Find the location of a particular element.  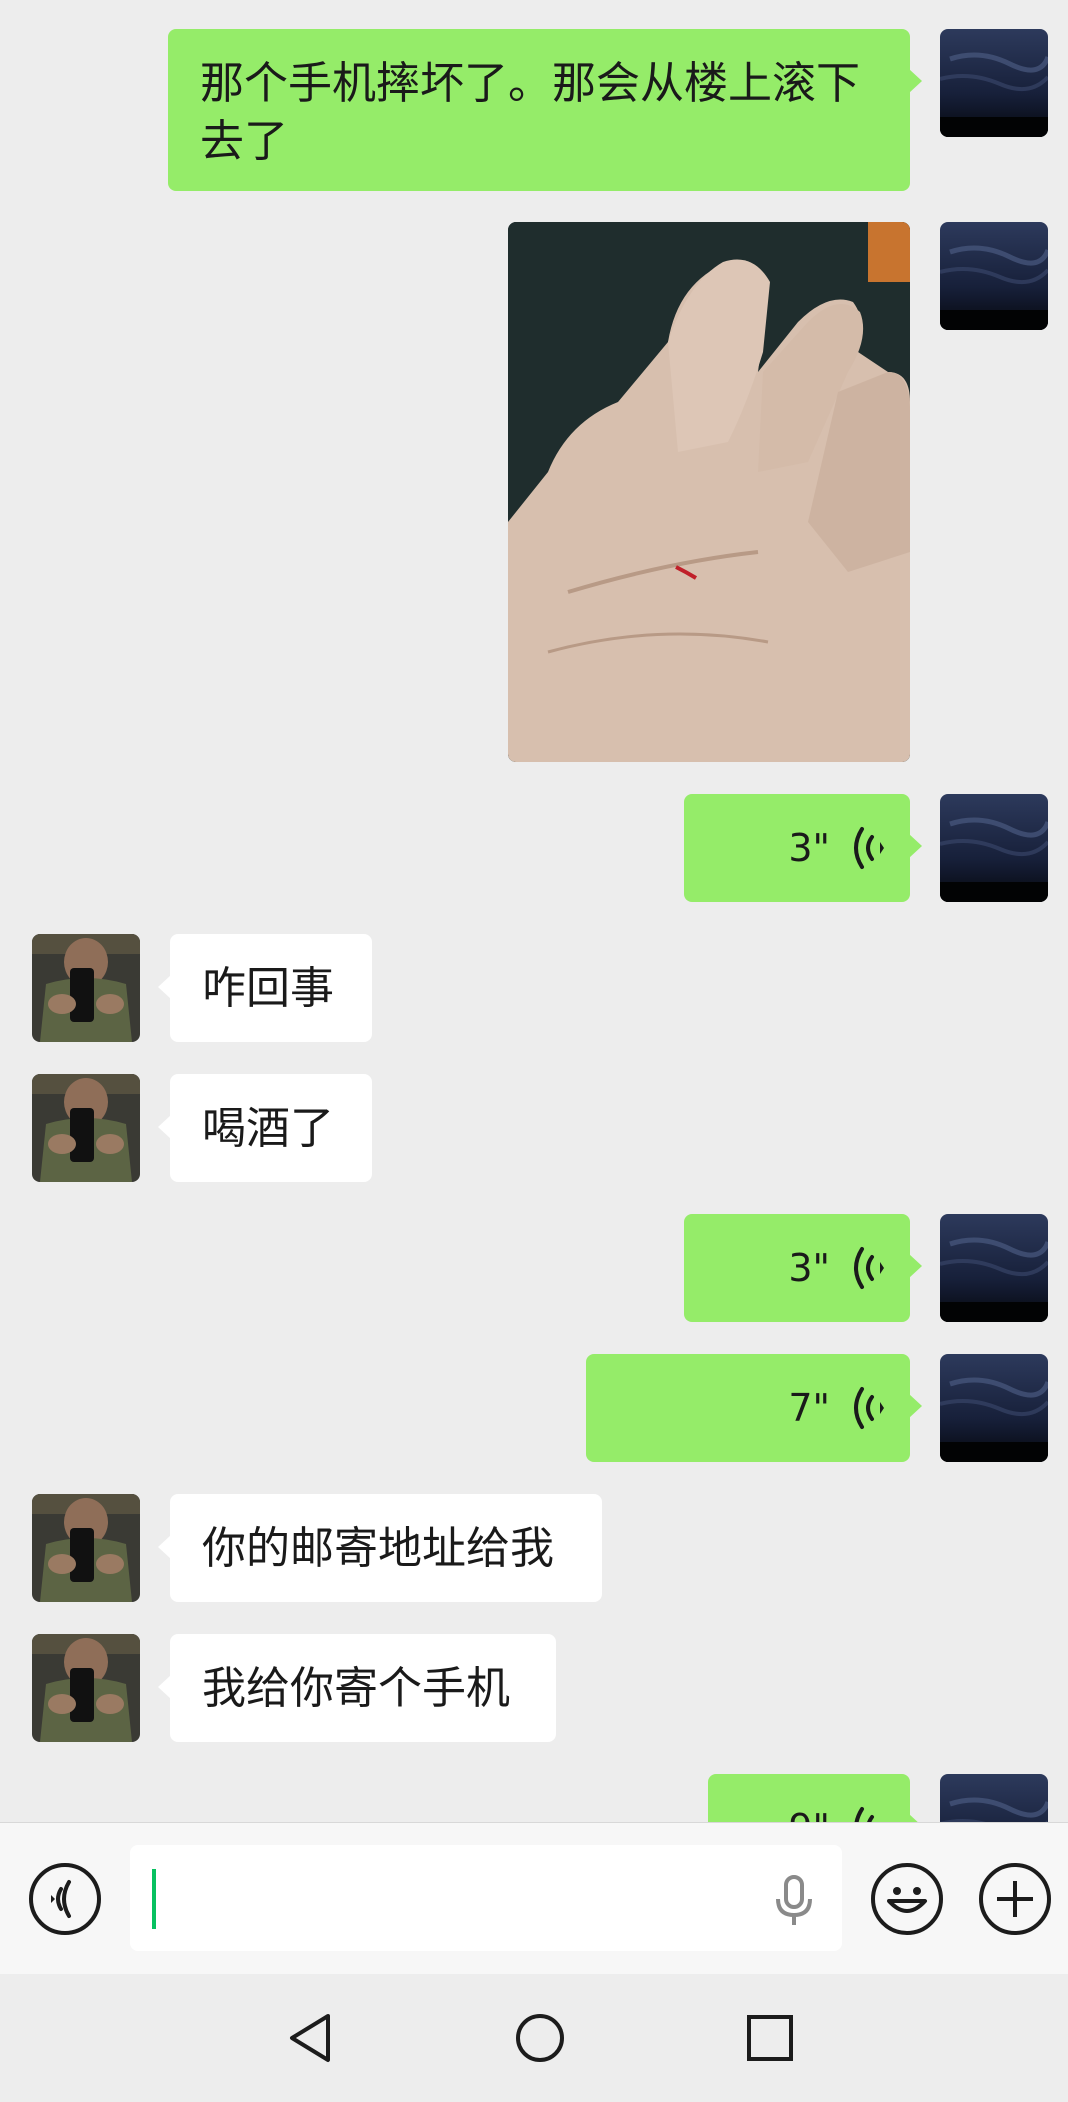

message-text: 我给你寄个手机 is located at coordinates (356, 1688).